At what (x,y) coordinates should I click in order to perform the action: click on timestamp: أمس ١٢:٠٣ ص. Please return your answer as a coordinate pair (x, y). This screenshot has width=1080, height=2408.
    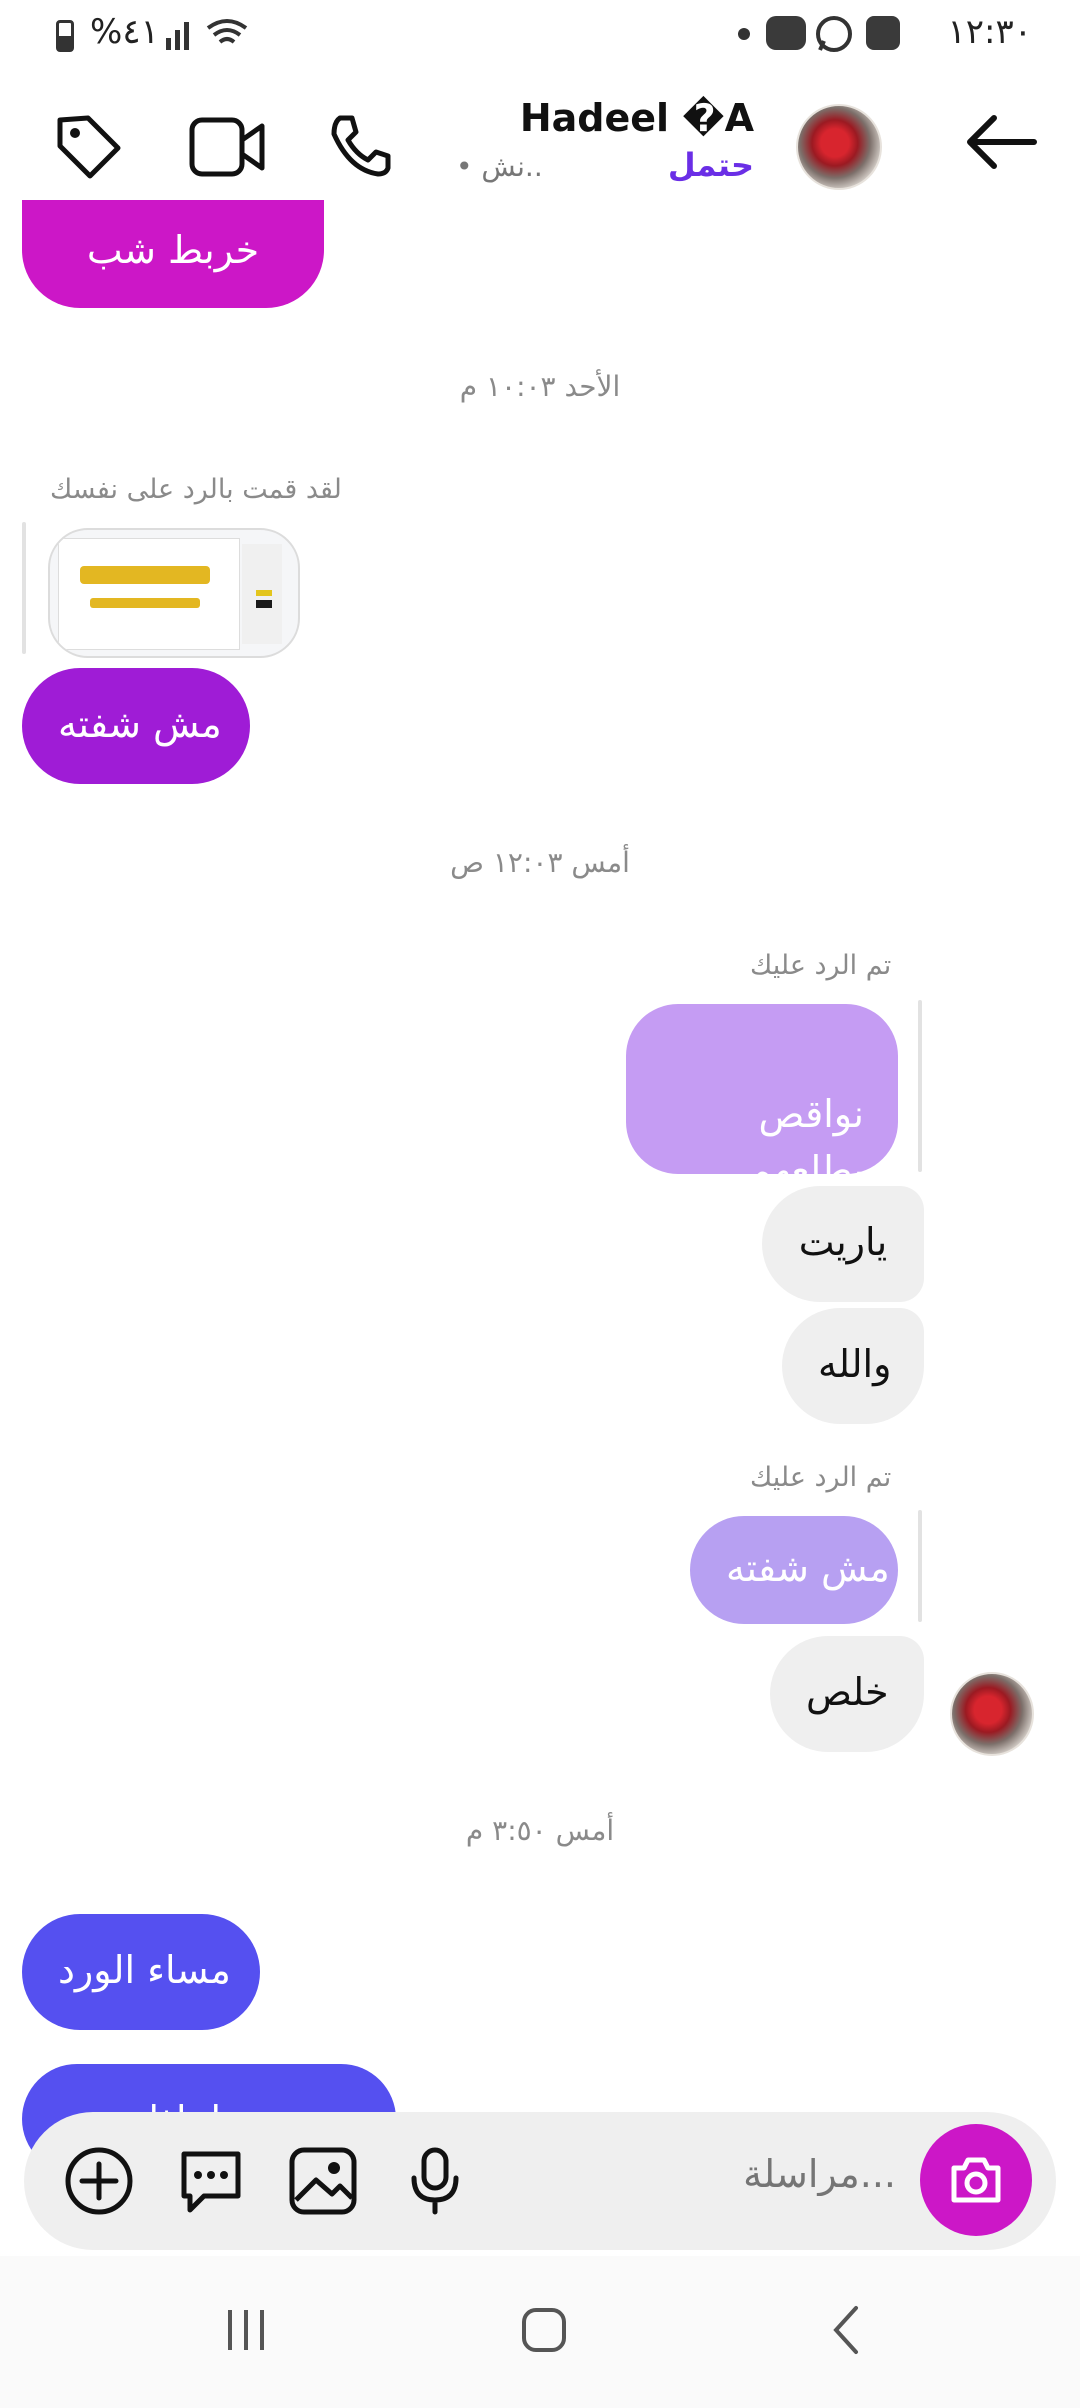
    Looking at the image, I should click on (540, 862).